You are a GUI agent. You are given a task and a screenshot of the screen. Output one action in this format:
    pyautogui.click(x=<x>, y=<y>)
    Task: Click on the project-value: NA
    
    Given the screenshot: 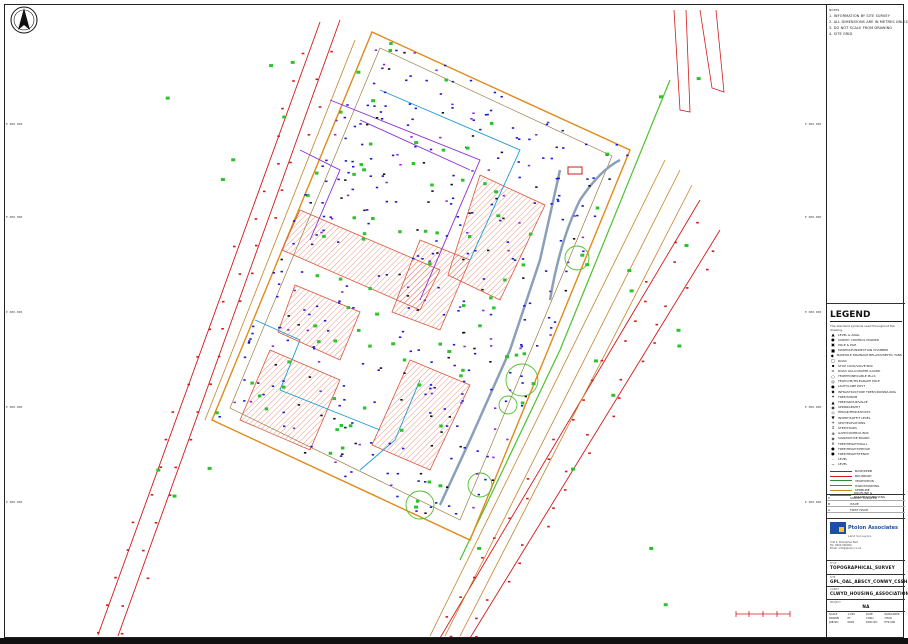 What is the action you would take?
    pyautogui.click(x=866, y=606)
    